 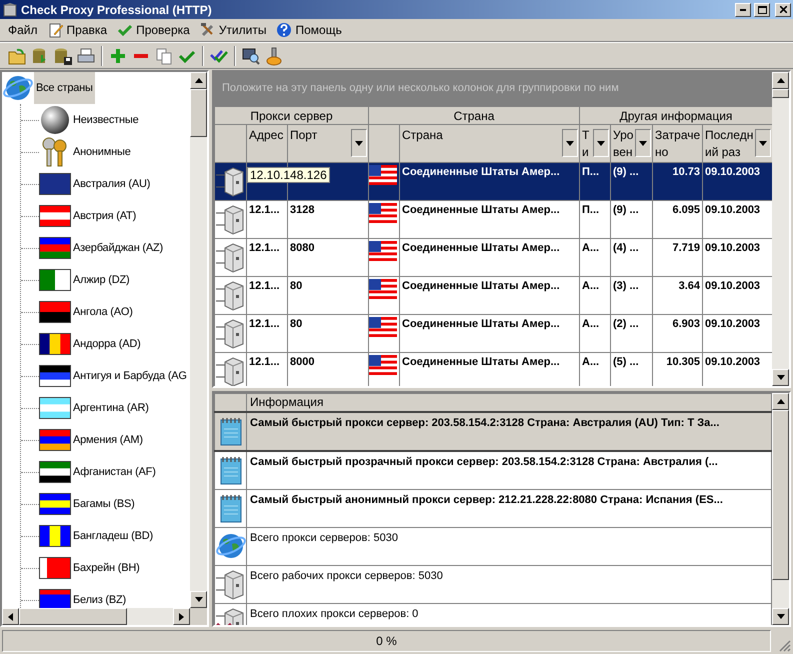 What do you see at coordinates (78, 30) in the screenshot?
I see `menu-item: Правка` at bounding box center [78, 30].